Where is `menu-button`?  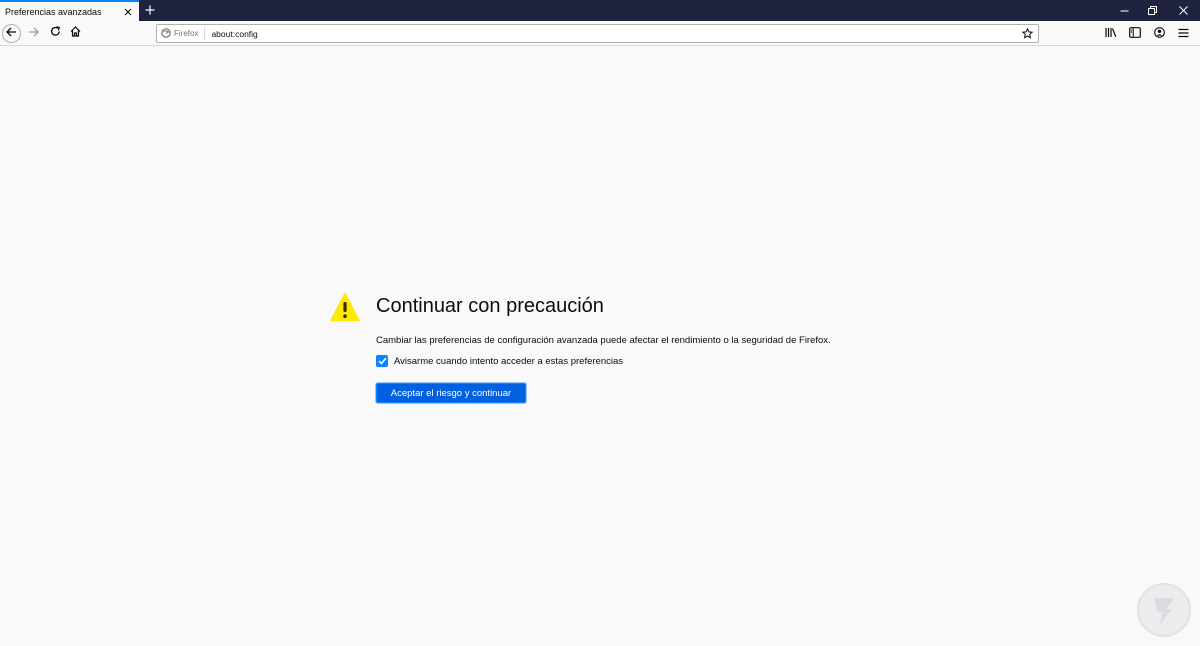
menu-button is located at coordinates (1183, 33).